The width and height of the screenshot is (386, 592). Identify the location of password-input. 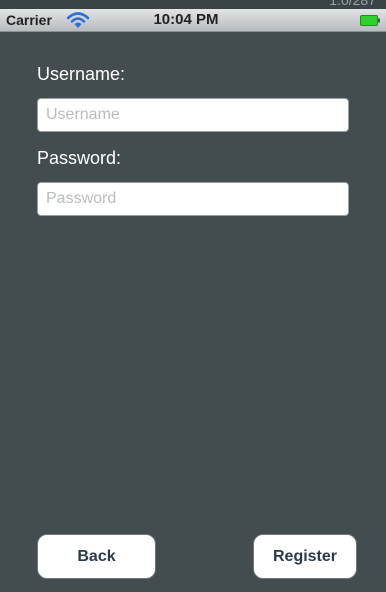
(193, 199).